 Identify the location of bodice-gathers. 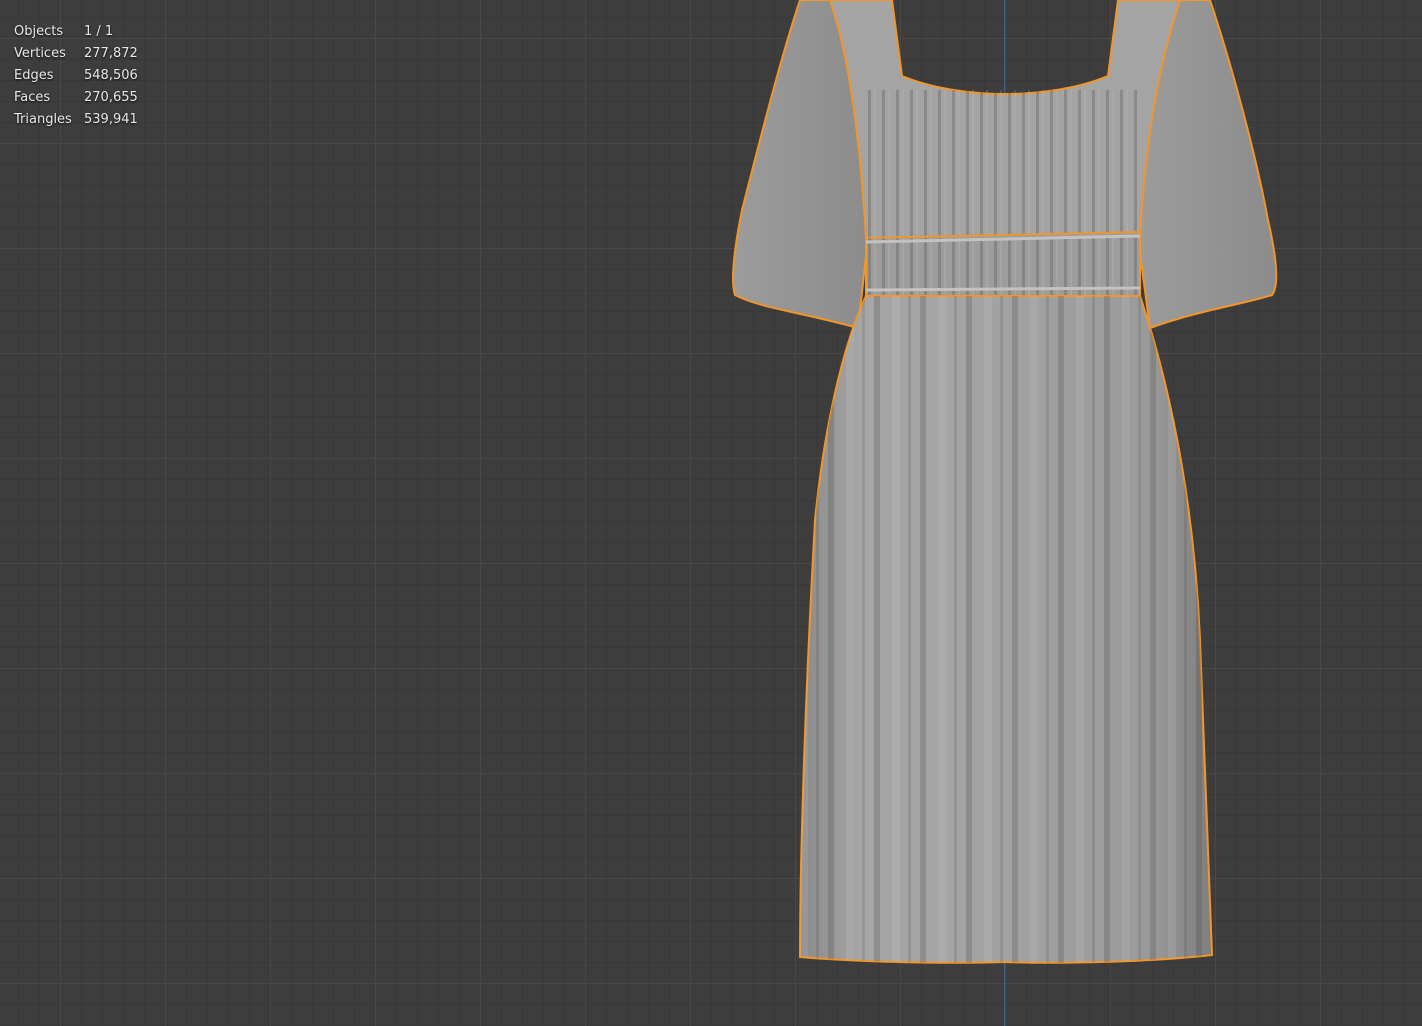
(1003, 164).